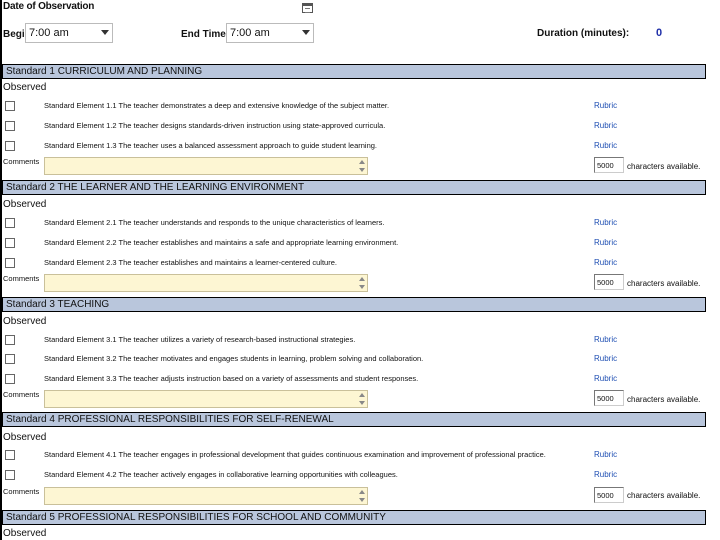 The width and height of the screenshot is (720, 540). Describe the element at coordinates (1, 270) in the screenshot. I see `page-left-border` at that location.